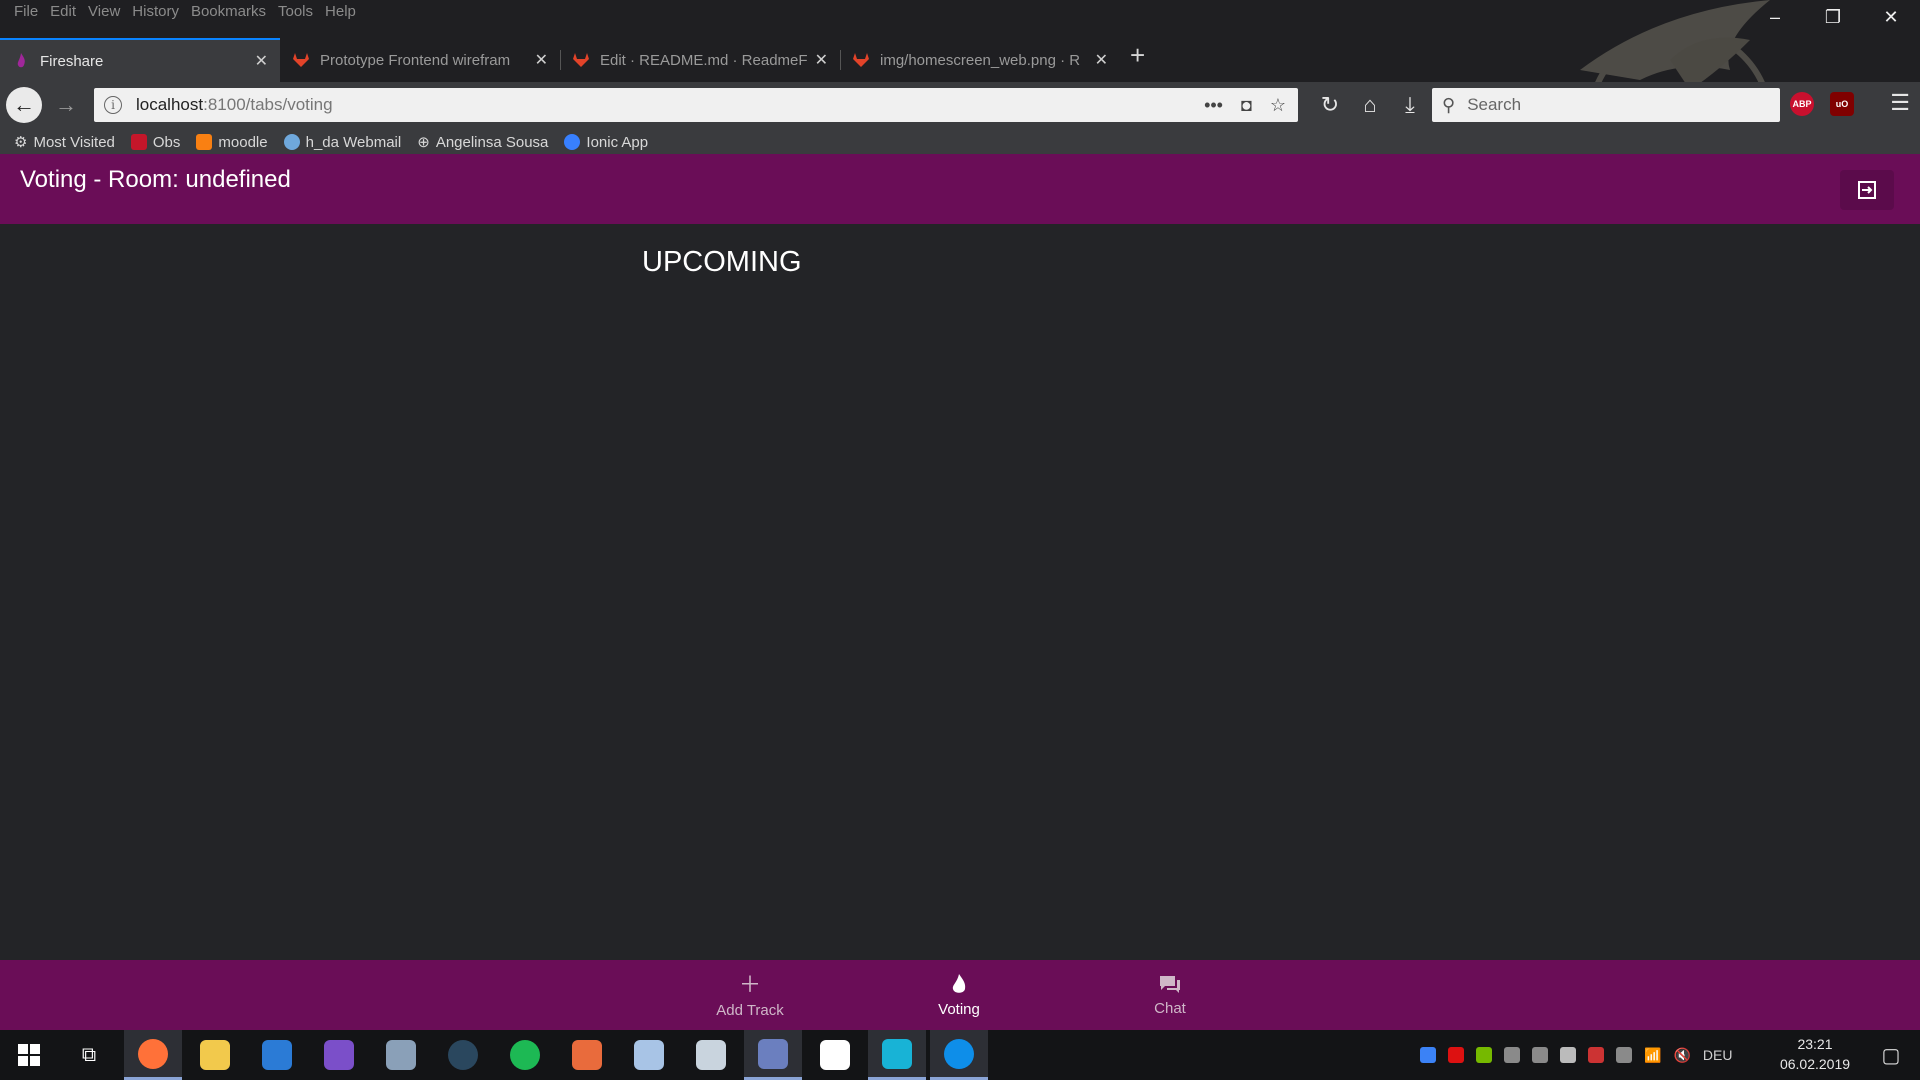  What do you see at coordinates (1900, 103) in the screenshot?
I see `hamburger-menu-icon: ☰` at bounding box center [1900, 103].